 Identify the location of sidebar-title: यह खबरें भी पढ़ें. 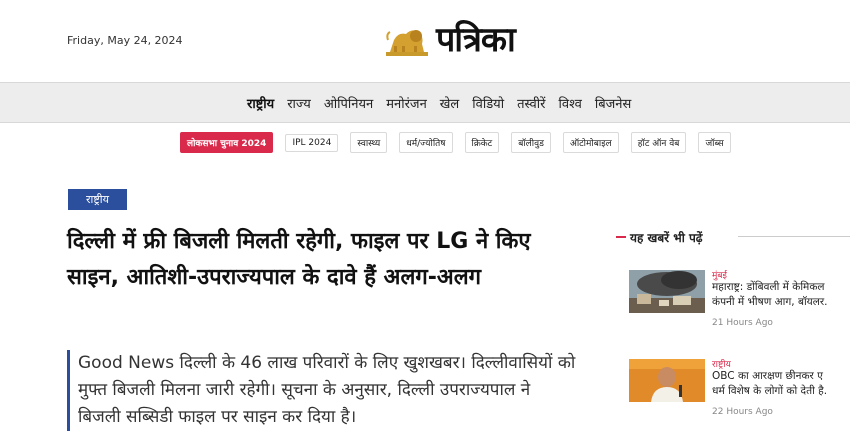
(666, 238).